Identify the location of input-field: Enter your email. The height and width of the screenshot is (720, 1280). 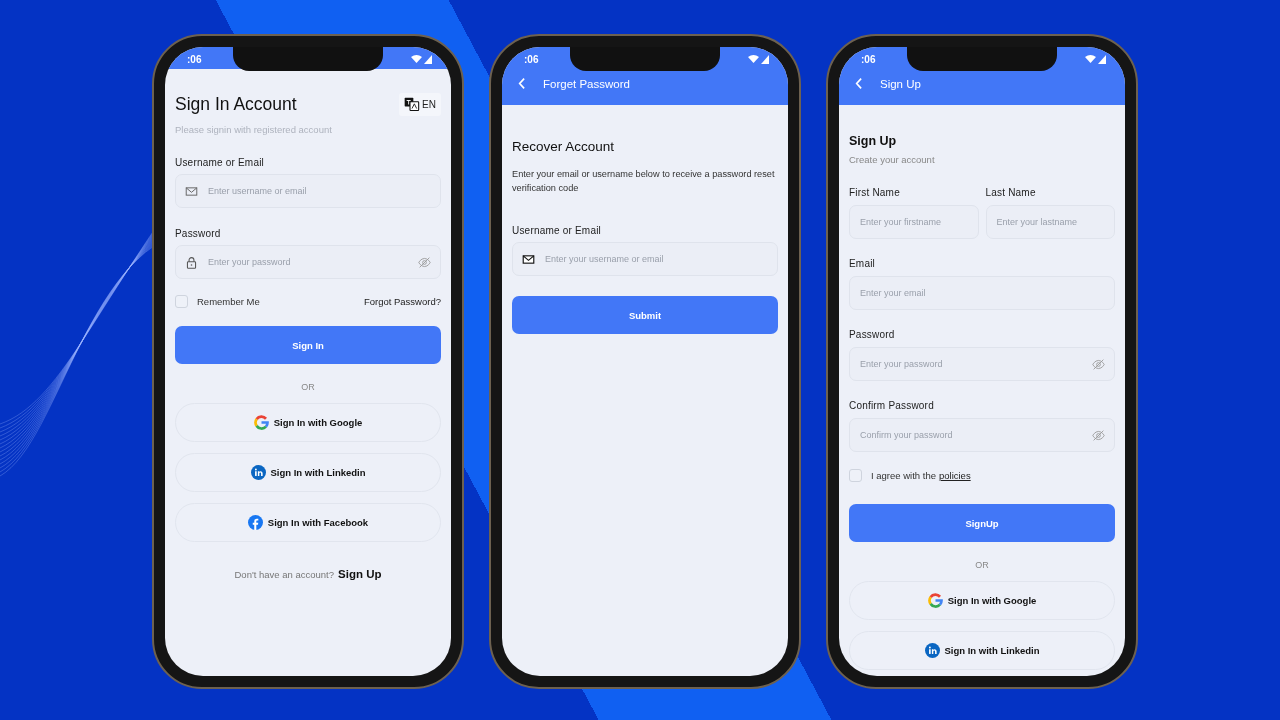
(982, 293).